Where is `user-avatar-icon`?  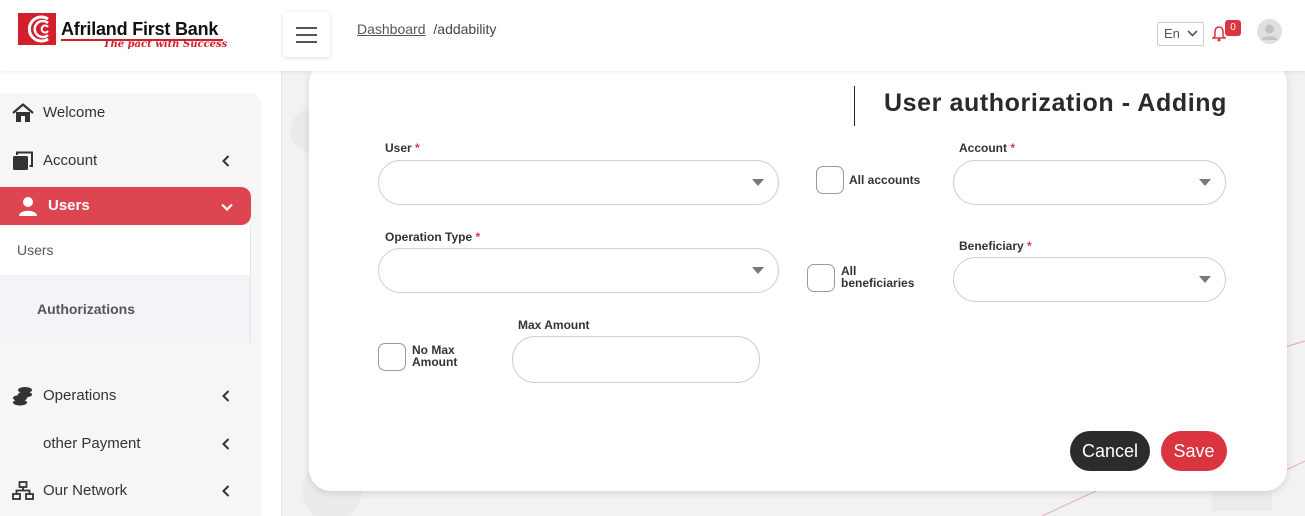
user-avatar-icon is located at coordinates (1269, 31).